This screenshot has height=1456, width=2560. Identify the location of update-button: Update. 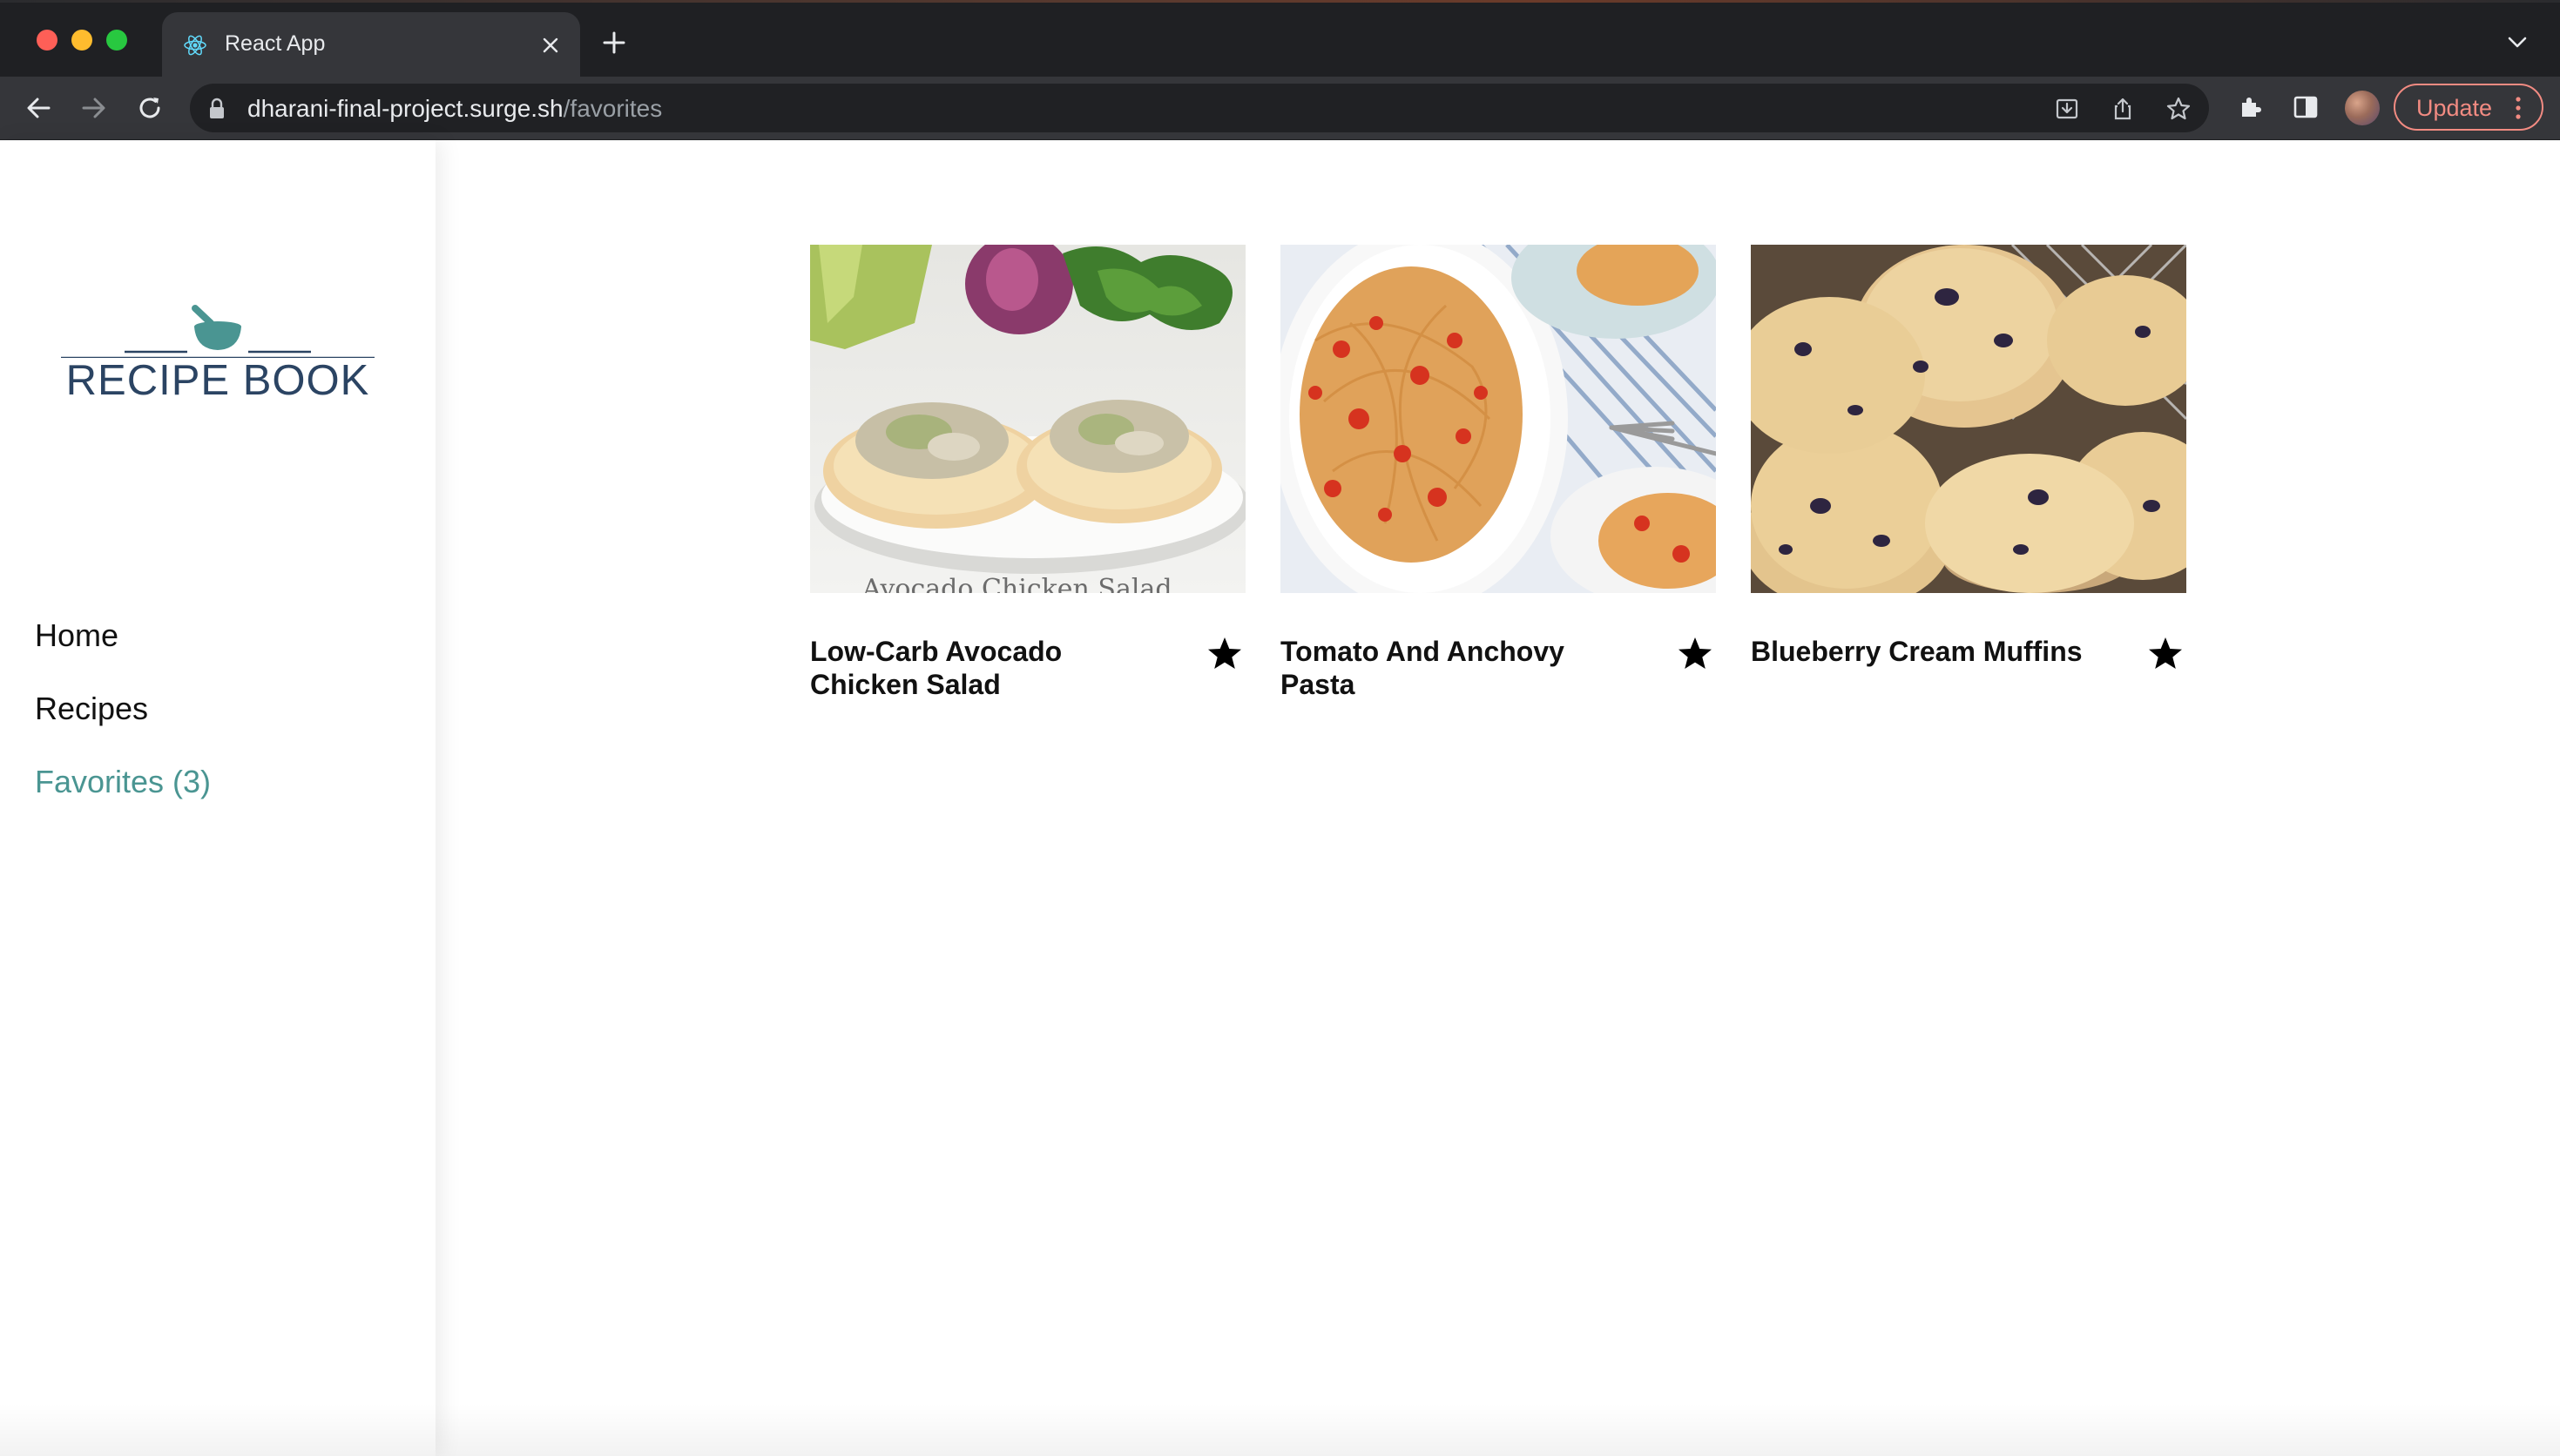
(2468, 107).